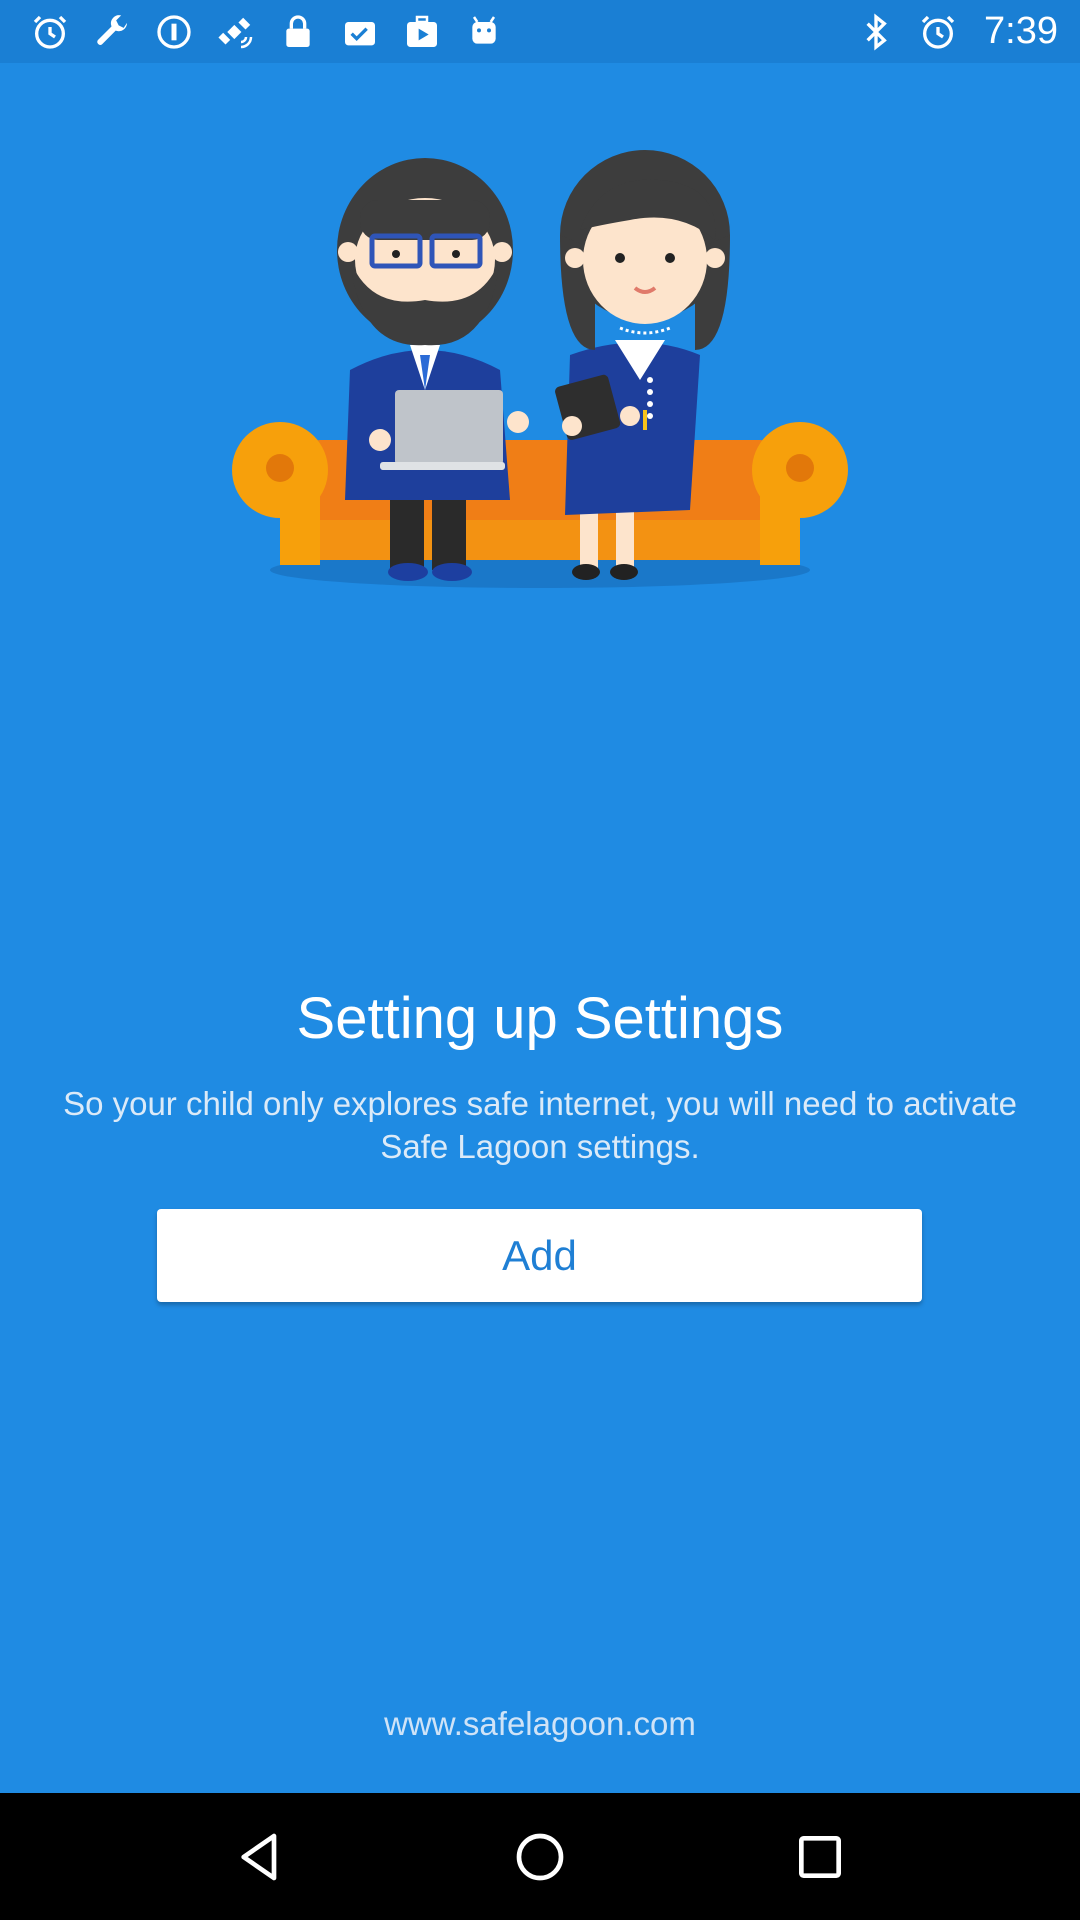 The height and width of the screenshot is (1920, 1080). I want to click on couple-on-sofa-illustration, so click(540, 370).